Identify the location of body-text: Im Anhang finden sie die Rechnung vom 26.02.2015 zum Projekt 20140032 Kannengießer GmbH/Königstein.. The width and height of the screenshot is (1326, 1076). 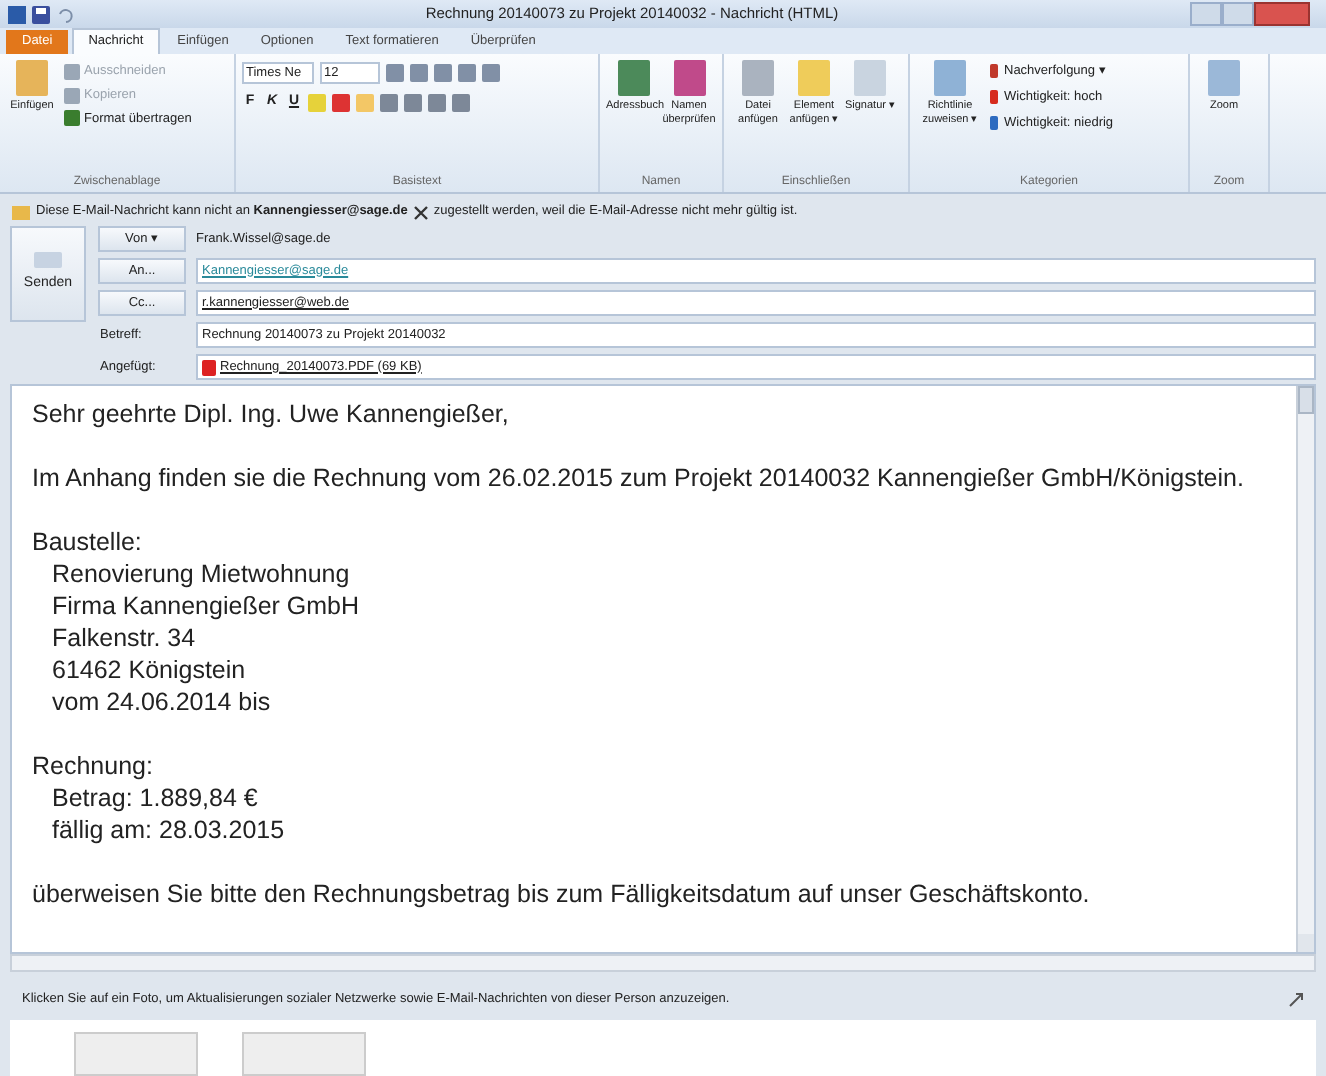
(639, 478).